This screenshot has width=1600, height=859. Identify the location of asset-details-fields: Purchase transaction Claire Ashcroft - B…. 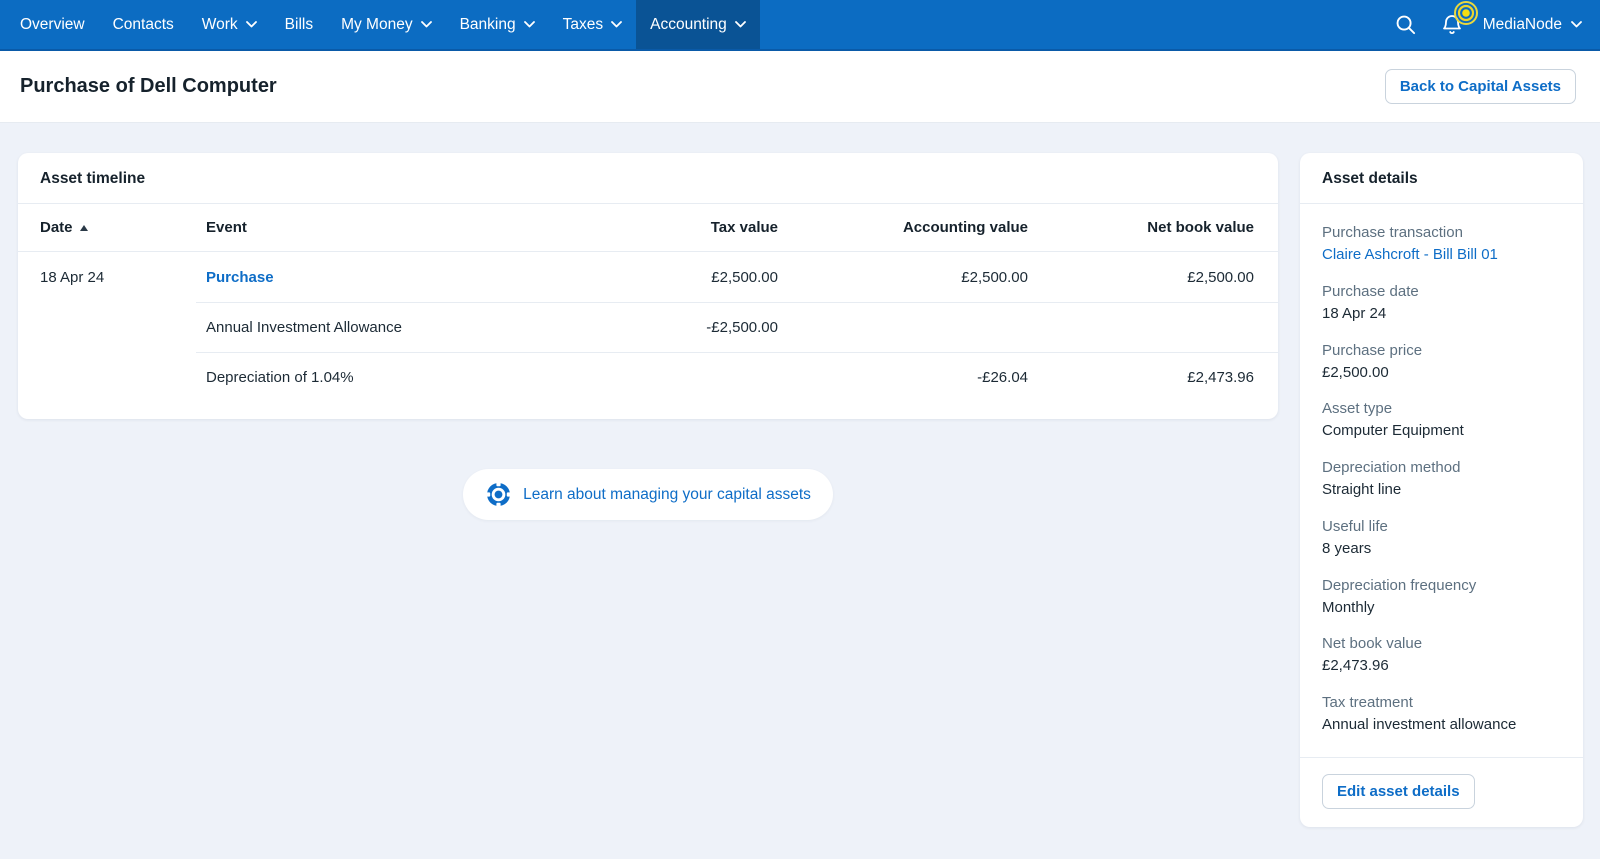
(1441, 480).